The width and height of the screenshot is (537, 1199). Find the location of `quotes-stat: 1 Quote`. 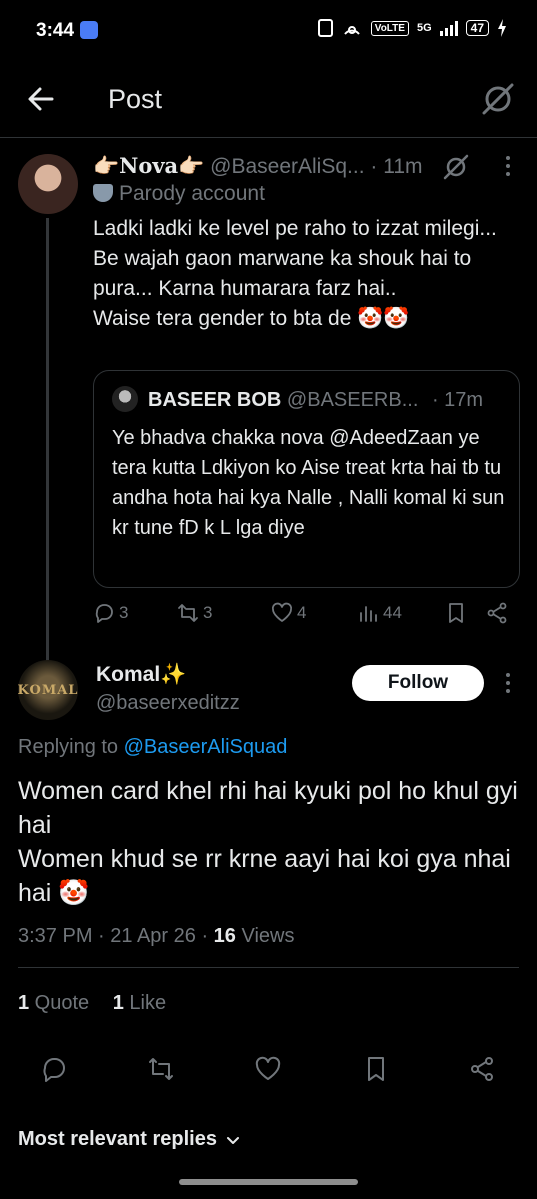

quotes-stat: 1 Quote is located at coordinates (53, 1003).